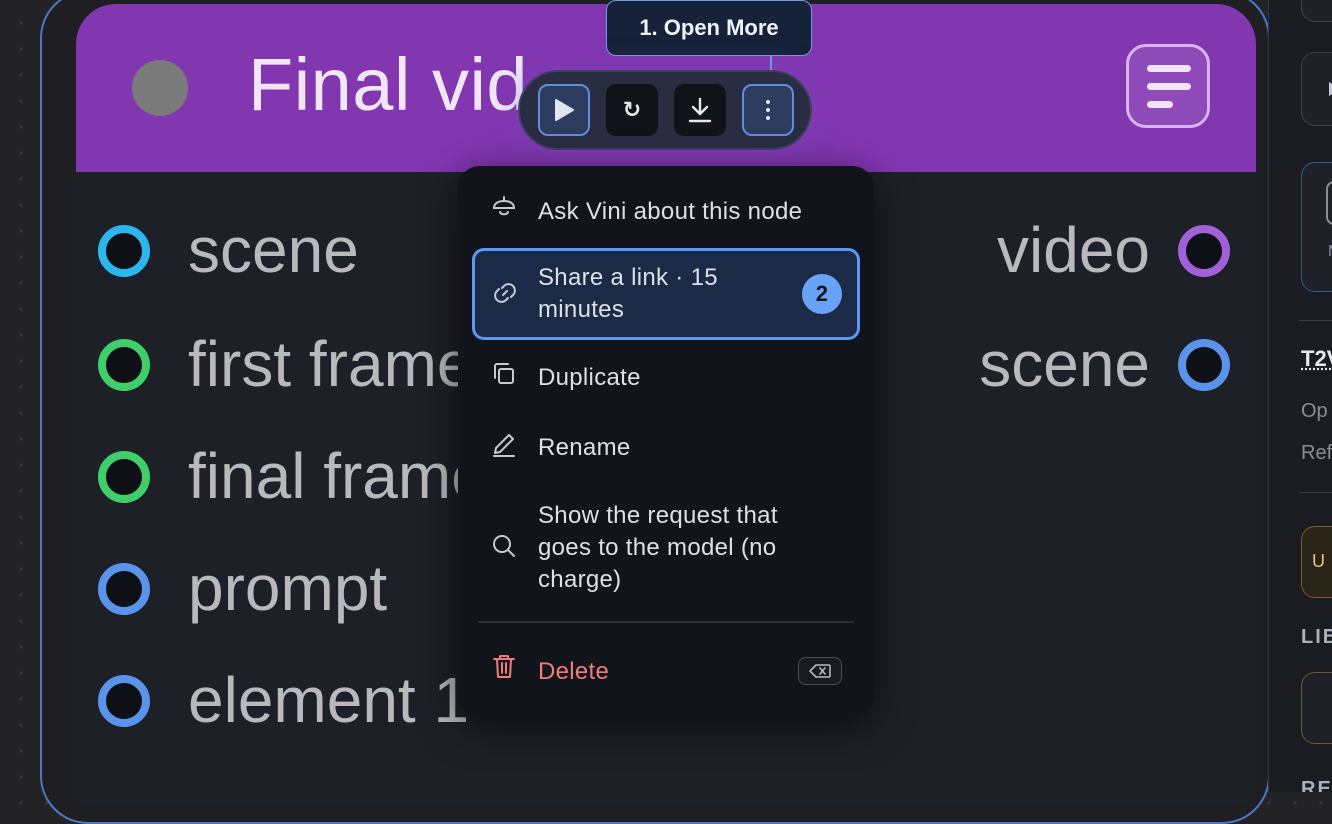  I want to click on backspace-icon, so click(820, 671).